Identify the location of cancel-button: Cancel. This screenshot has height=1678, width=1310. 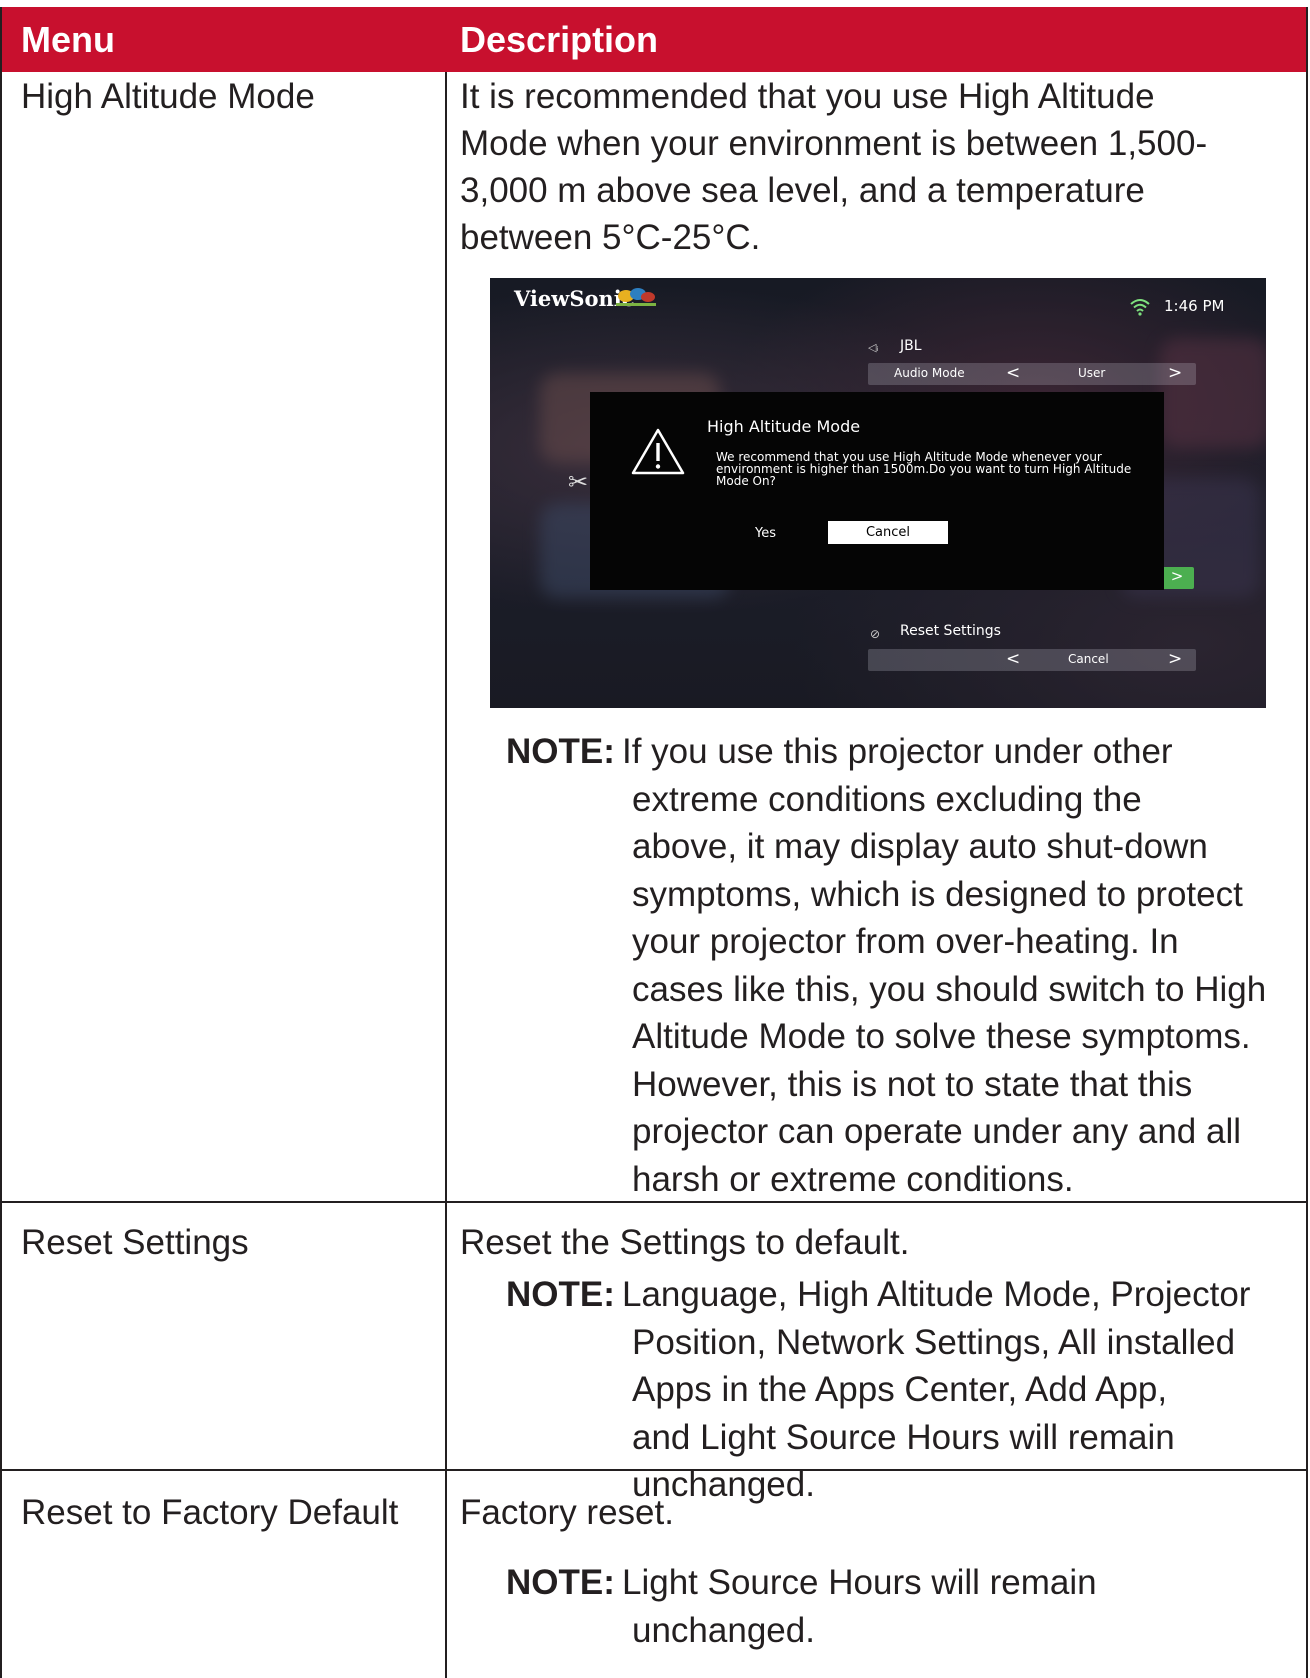
(888, 532).